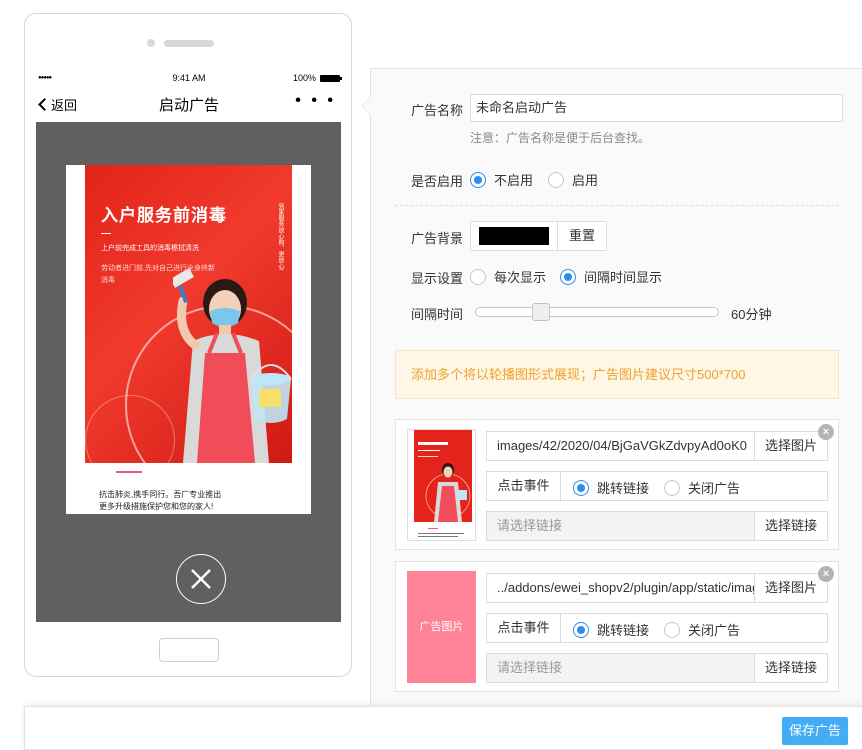  I want to click on display-every-radio: 每次显示, so click(508, 276).